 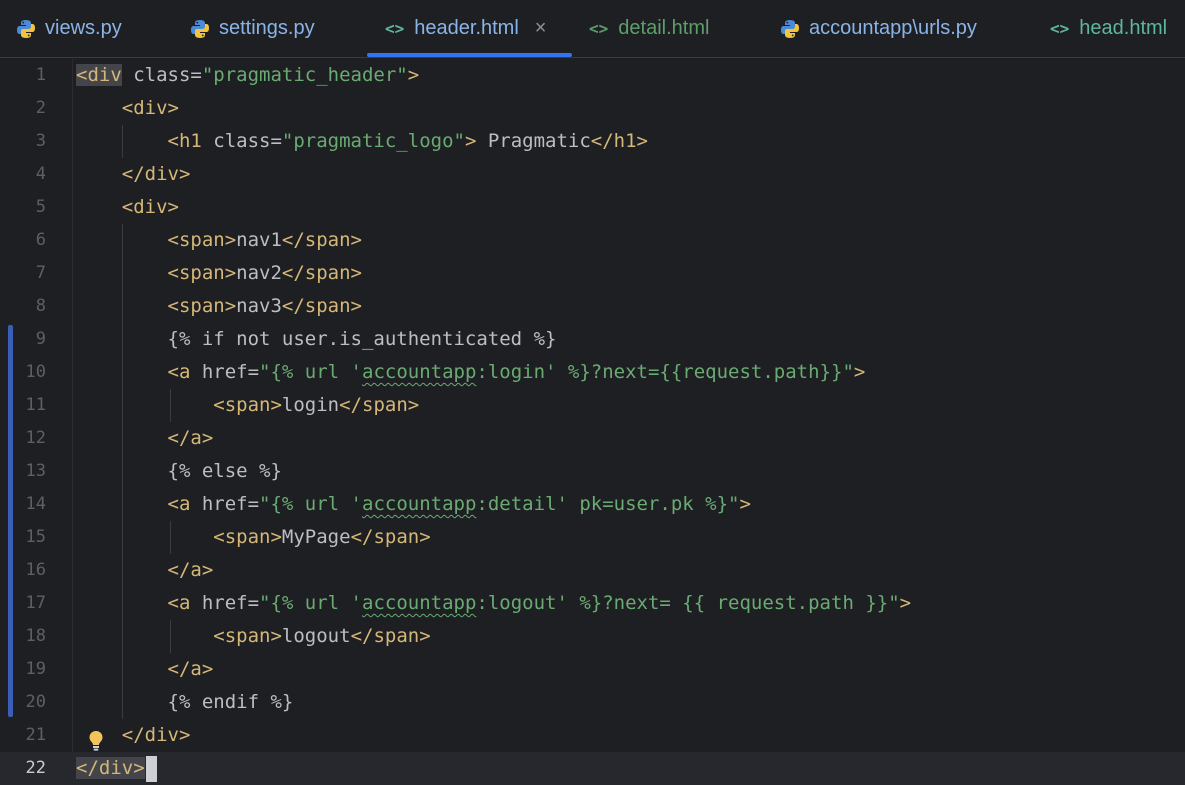 What do you see at coordinates (592, 405) in the screenshot?
I see `code-line: 11 <span>login</span>` at bounding box center [592, 405].